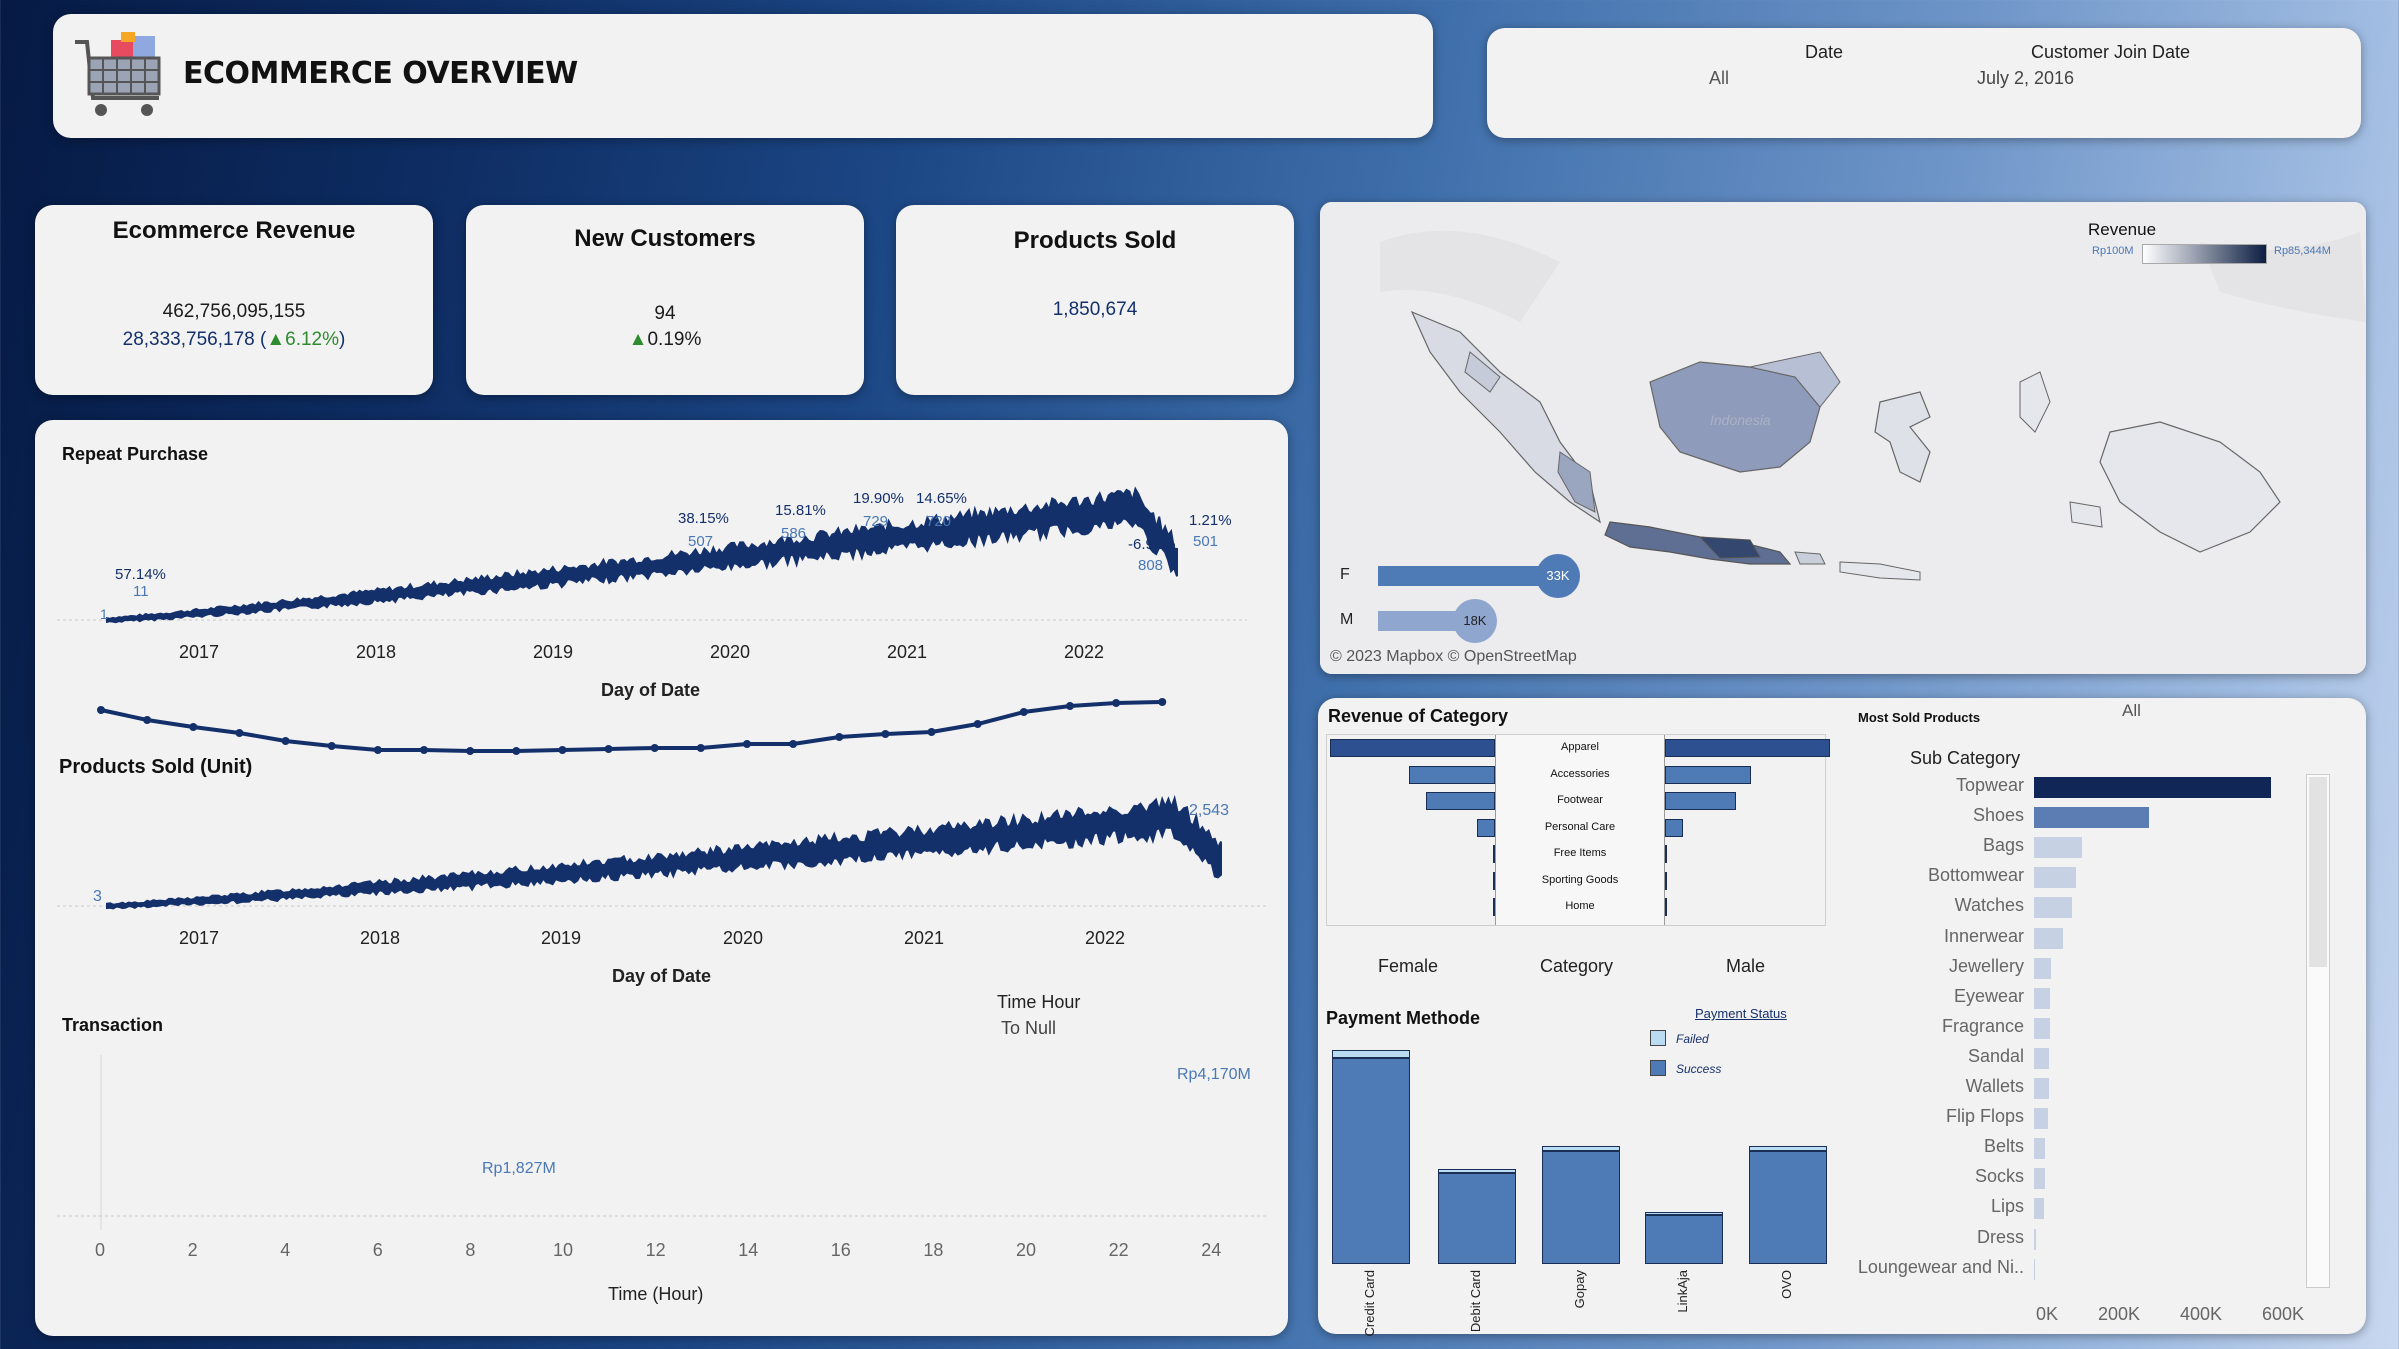 Image resolution: width=2399 pixels, height=1349 pixels. What do you see at coordinates (665, 340) in the screenshot?
I see `kpi-customers-delta-row: ▲0.19%` at bounding box center [665, 340].